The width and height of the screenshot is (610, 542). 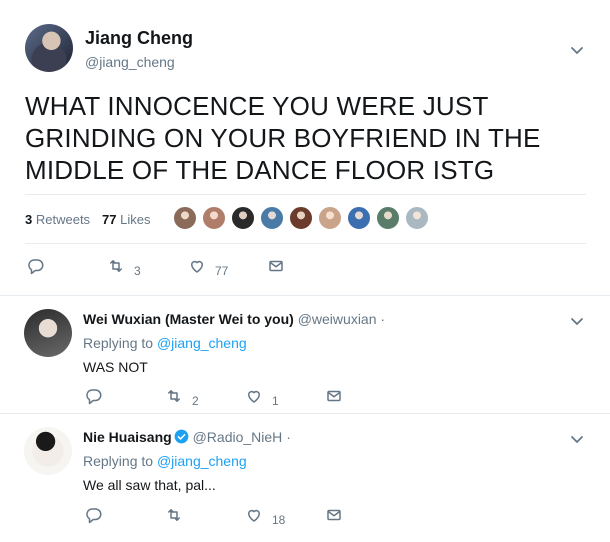 What do you see at coordinates (182, 397) in the screenshot?
I see `retweet-button: 2` at bounding box center [182, 397].